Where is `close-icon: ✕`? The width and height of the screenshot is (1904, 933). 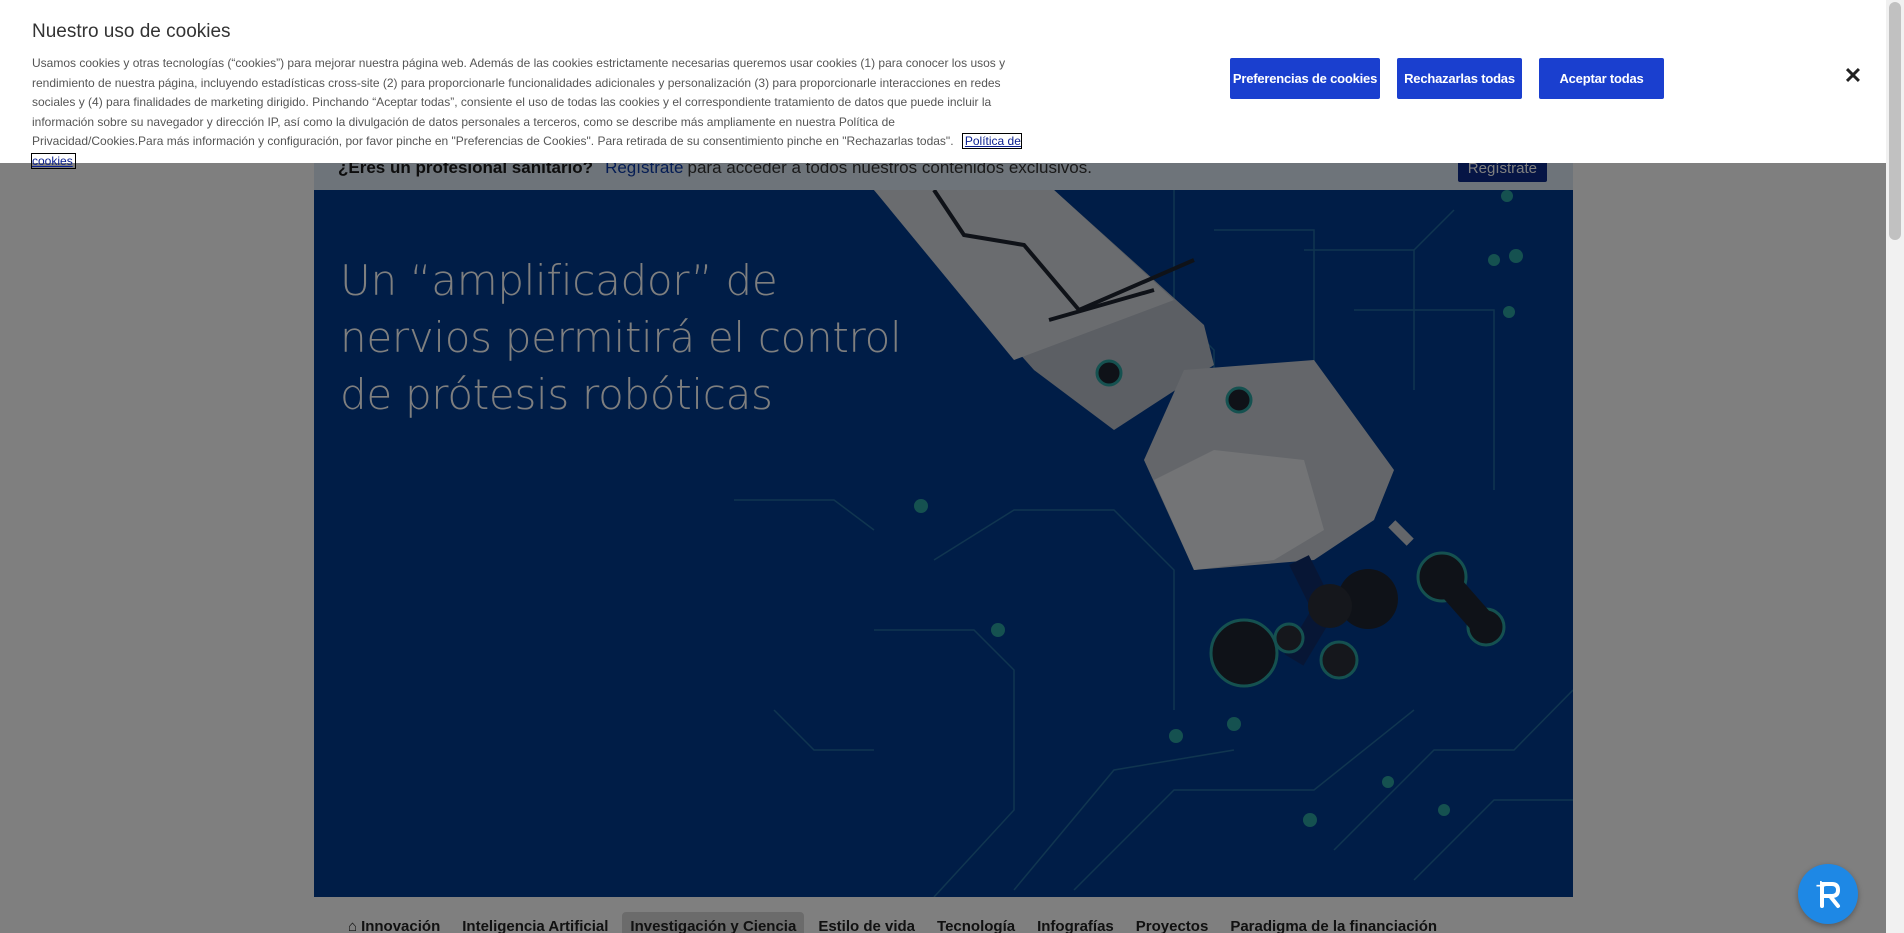 close-icon: ✕ is located at coordinates (1853, 76).